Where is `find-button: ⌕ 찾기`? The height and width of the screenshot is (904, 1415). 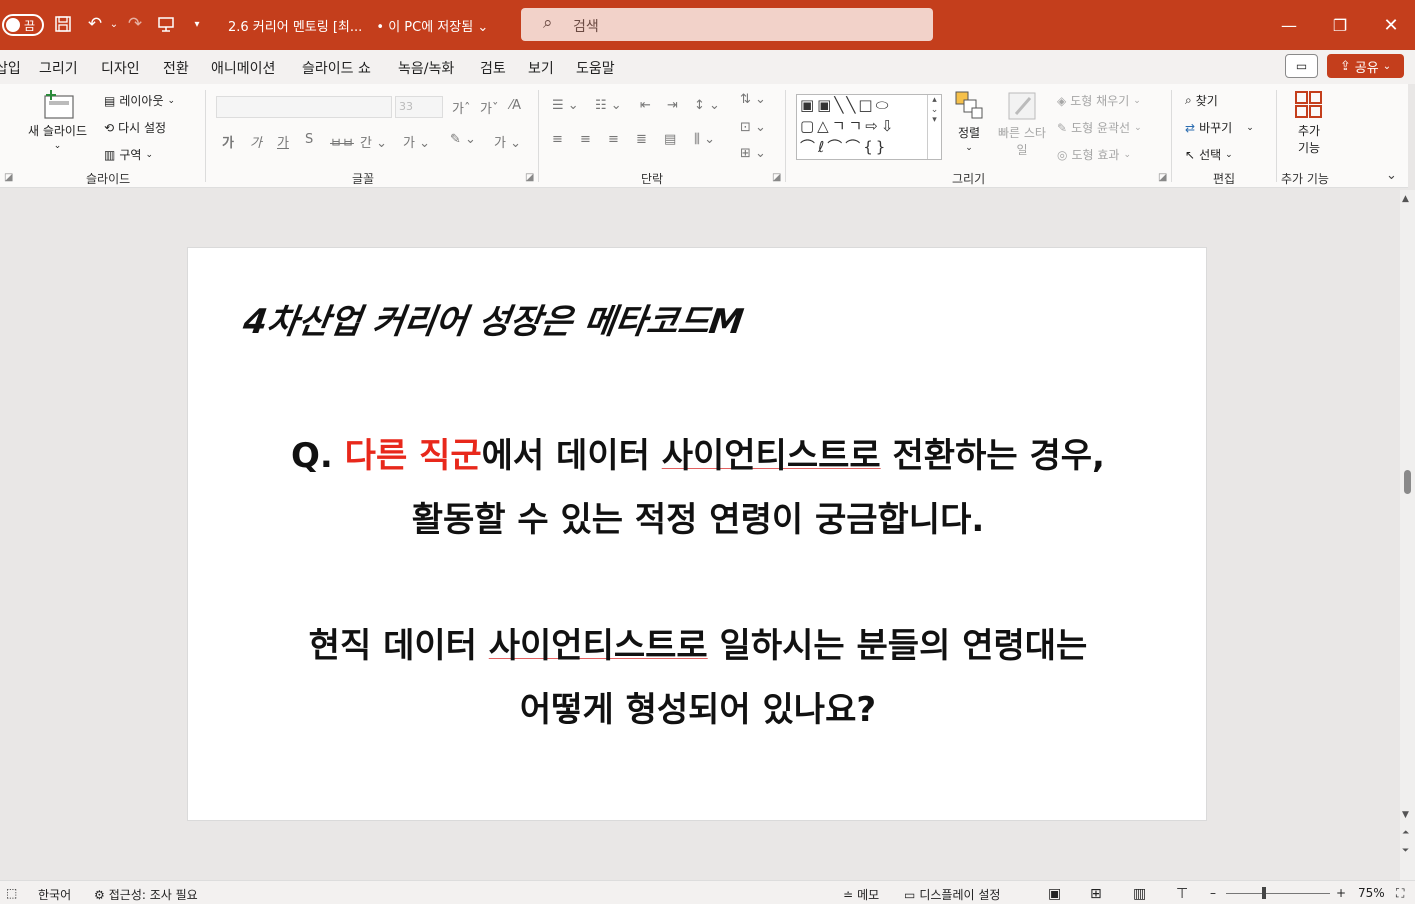 find-button: ⌕ 찾기 is located at coordinates (1201, 100).